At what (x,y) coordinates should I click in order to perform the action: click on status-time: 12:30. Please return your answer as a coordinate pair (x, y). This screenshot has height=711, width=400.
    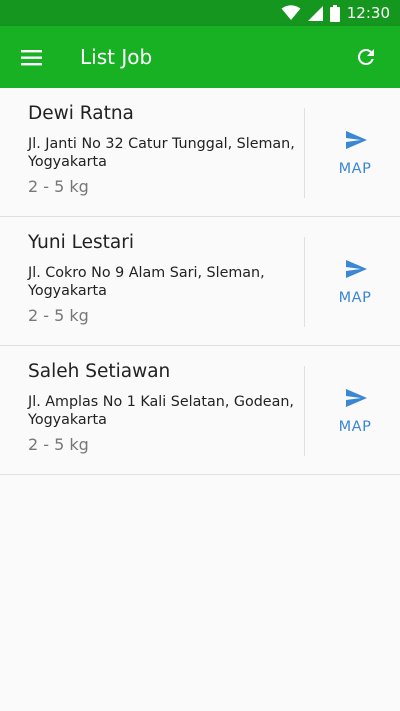
    Looking at the image, I should click on (368, 13).